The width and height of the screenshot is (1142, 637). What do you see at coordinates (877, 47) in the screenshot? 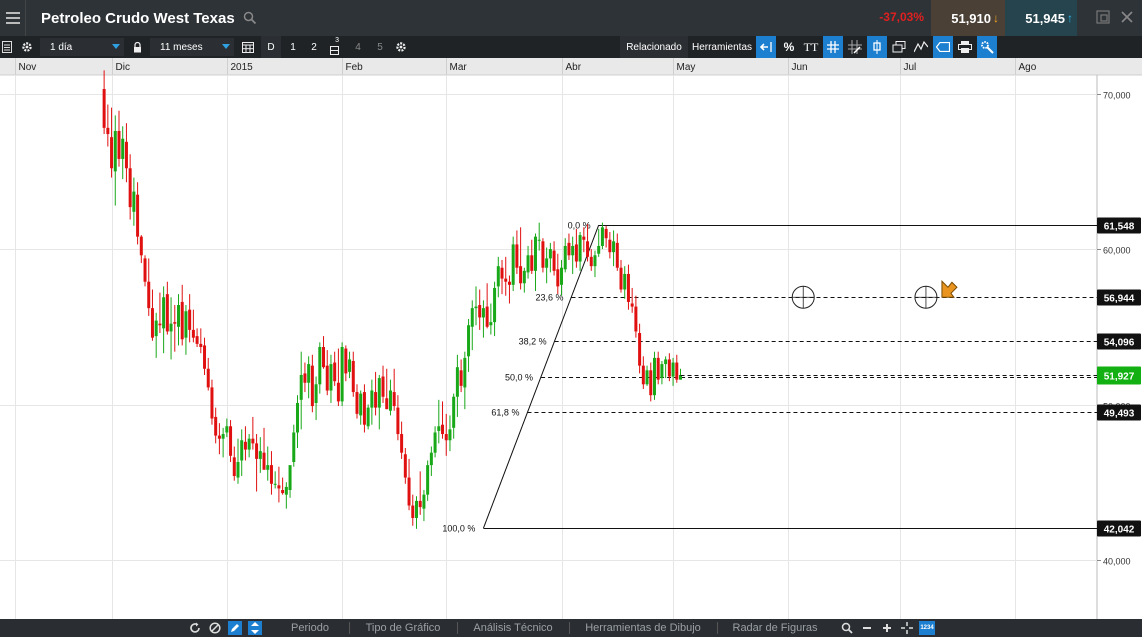
I see `candle-icon` at bounding box center [877, 47].